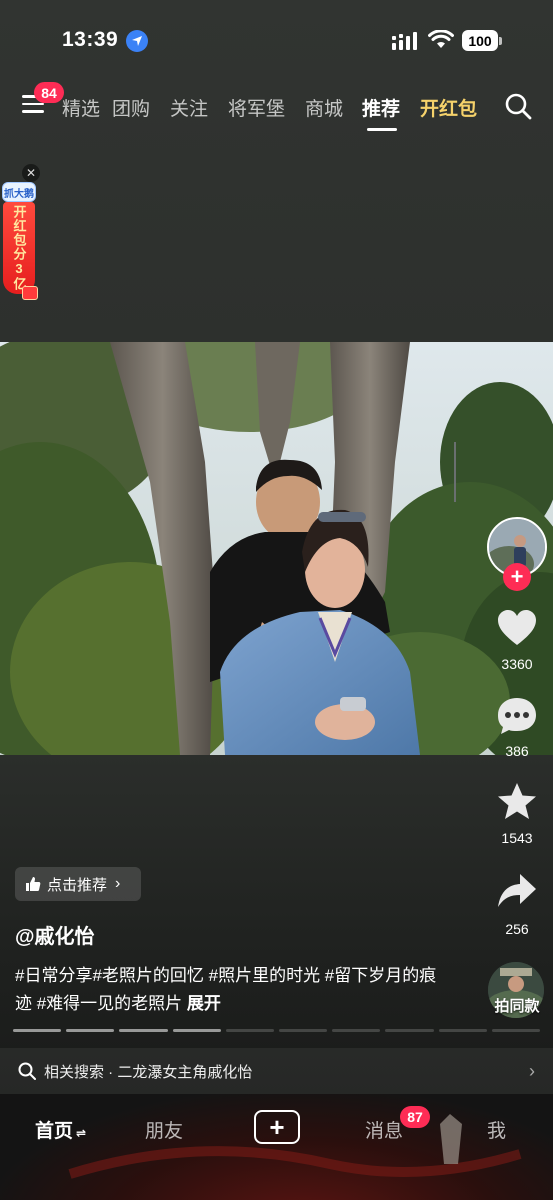 Image resolution: width=553 pixels, height=1200 pixels. I want to click on follow-plus-icon: +, so click(517, 577).